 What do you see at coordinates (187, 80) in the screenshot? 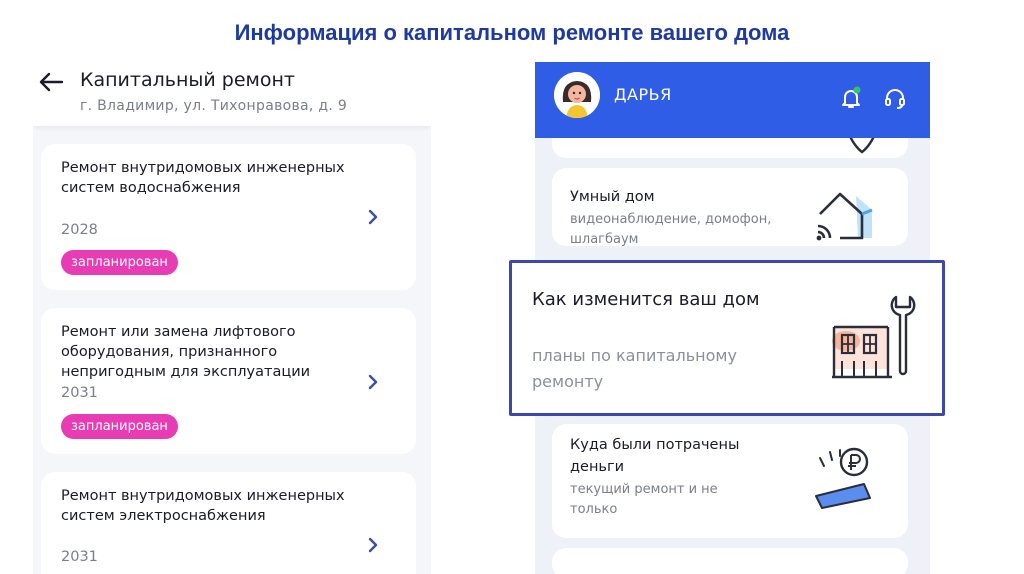
I see `page-title: Капитальный ремонт` at bounding box center [187, 80].